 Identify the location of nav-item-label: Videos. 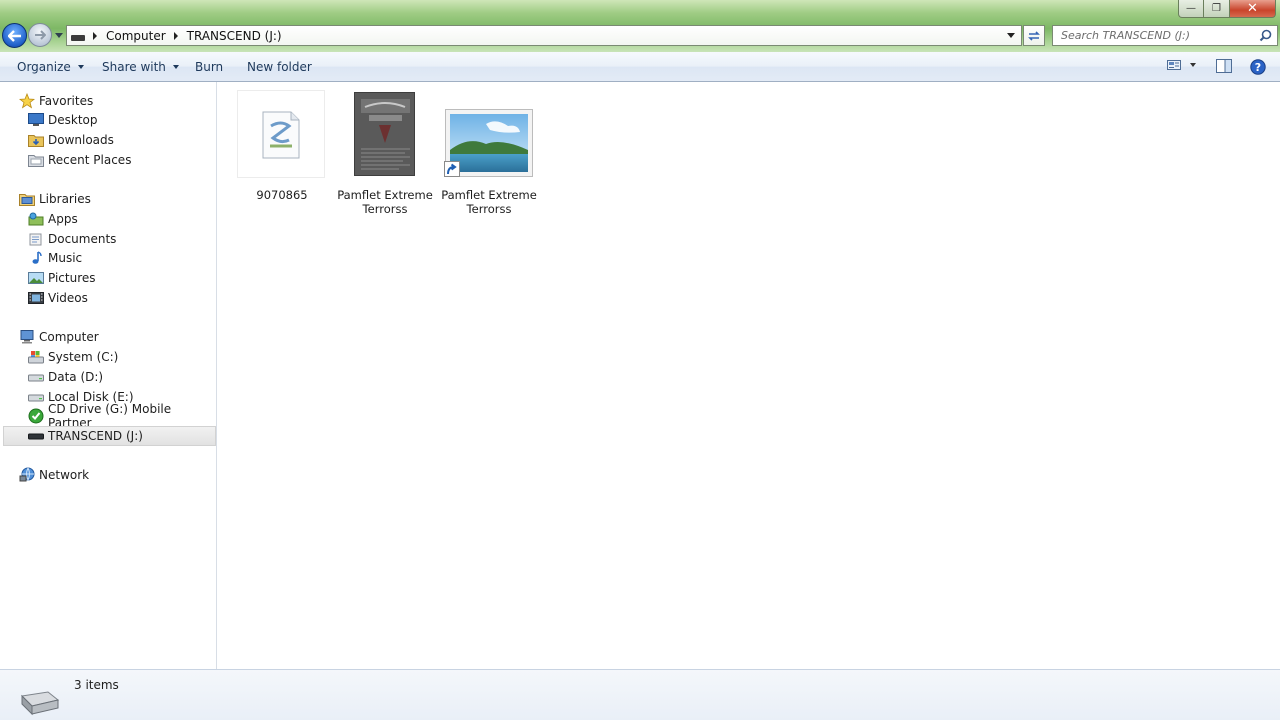
(68, 298).